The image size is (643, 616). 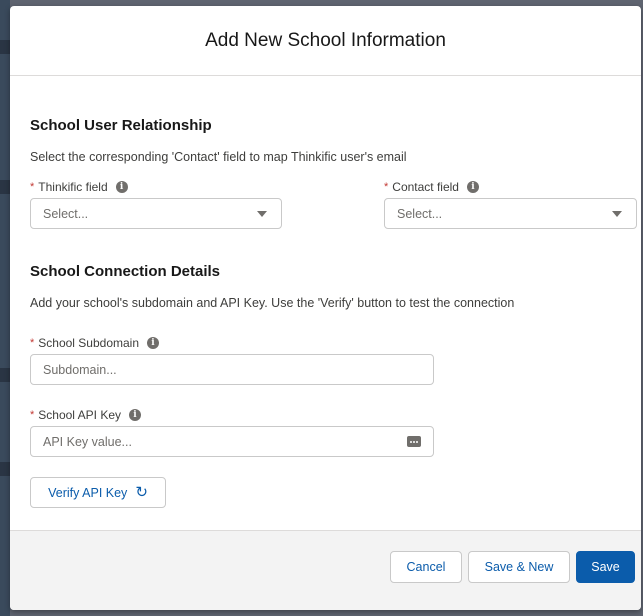 What do you see at coordinates (519, 567) in the screenshot?
I see `save-and-new-button: Save & New` at bounding box center [519, 567].